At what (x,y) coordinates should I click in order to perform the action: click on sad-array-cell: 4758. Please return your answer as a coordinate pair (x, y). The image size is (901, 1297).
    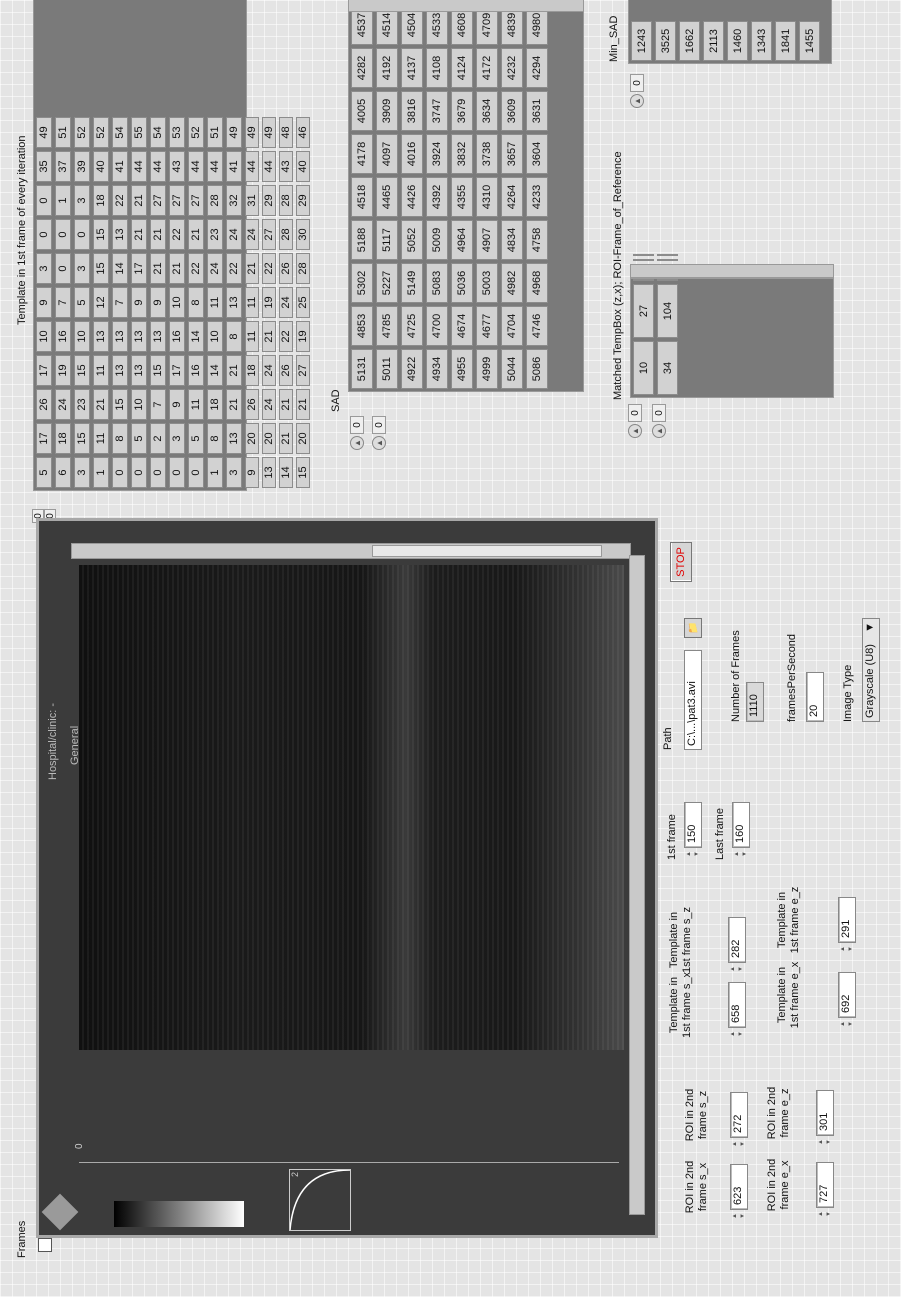
    Looking at the image, I should click on (537, 240).